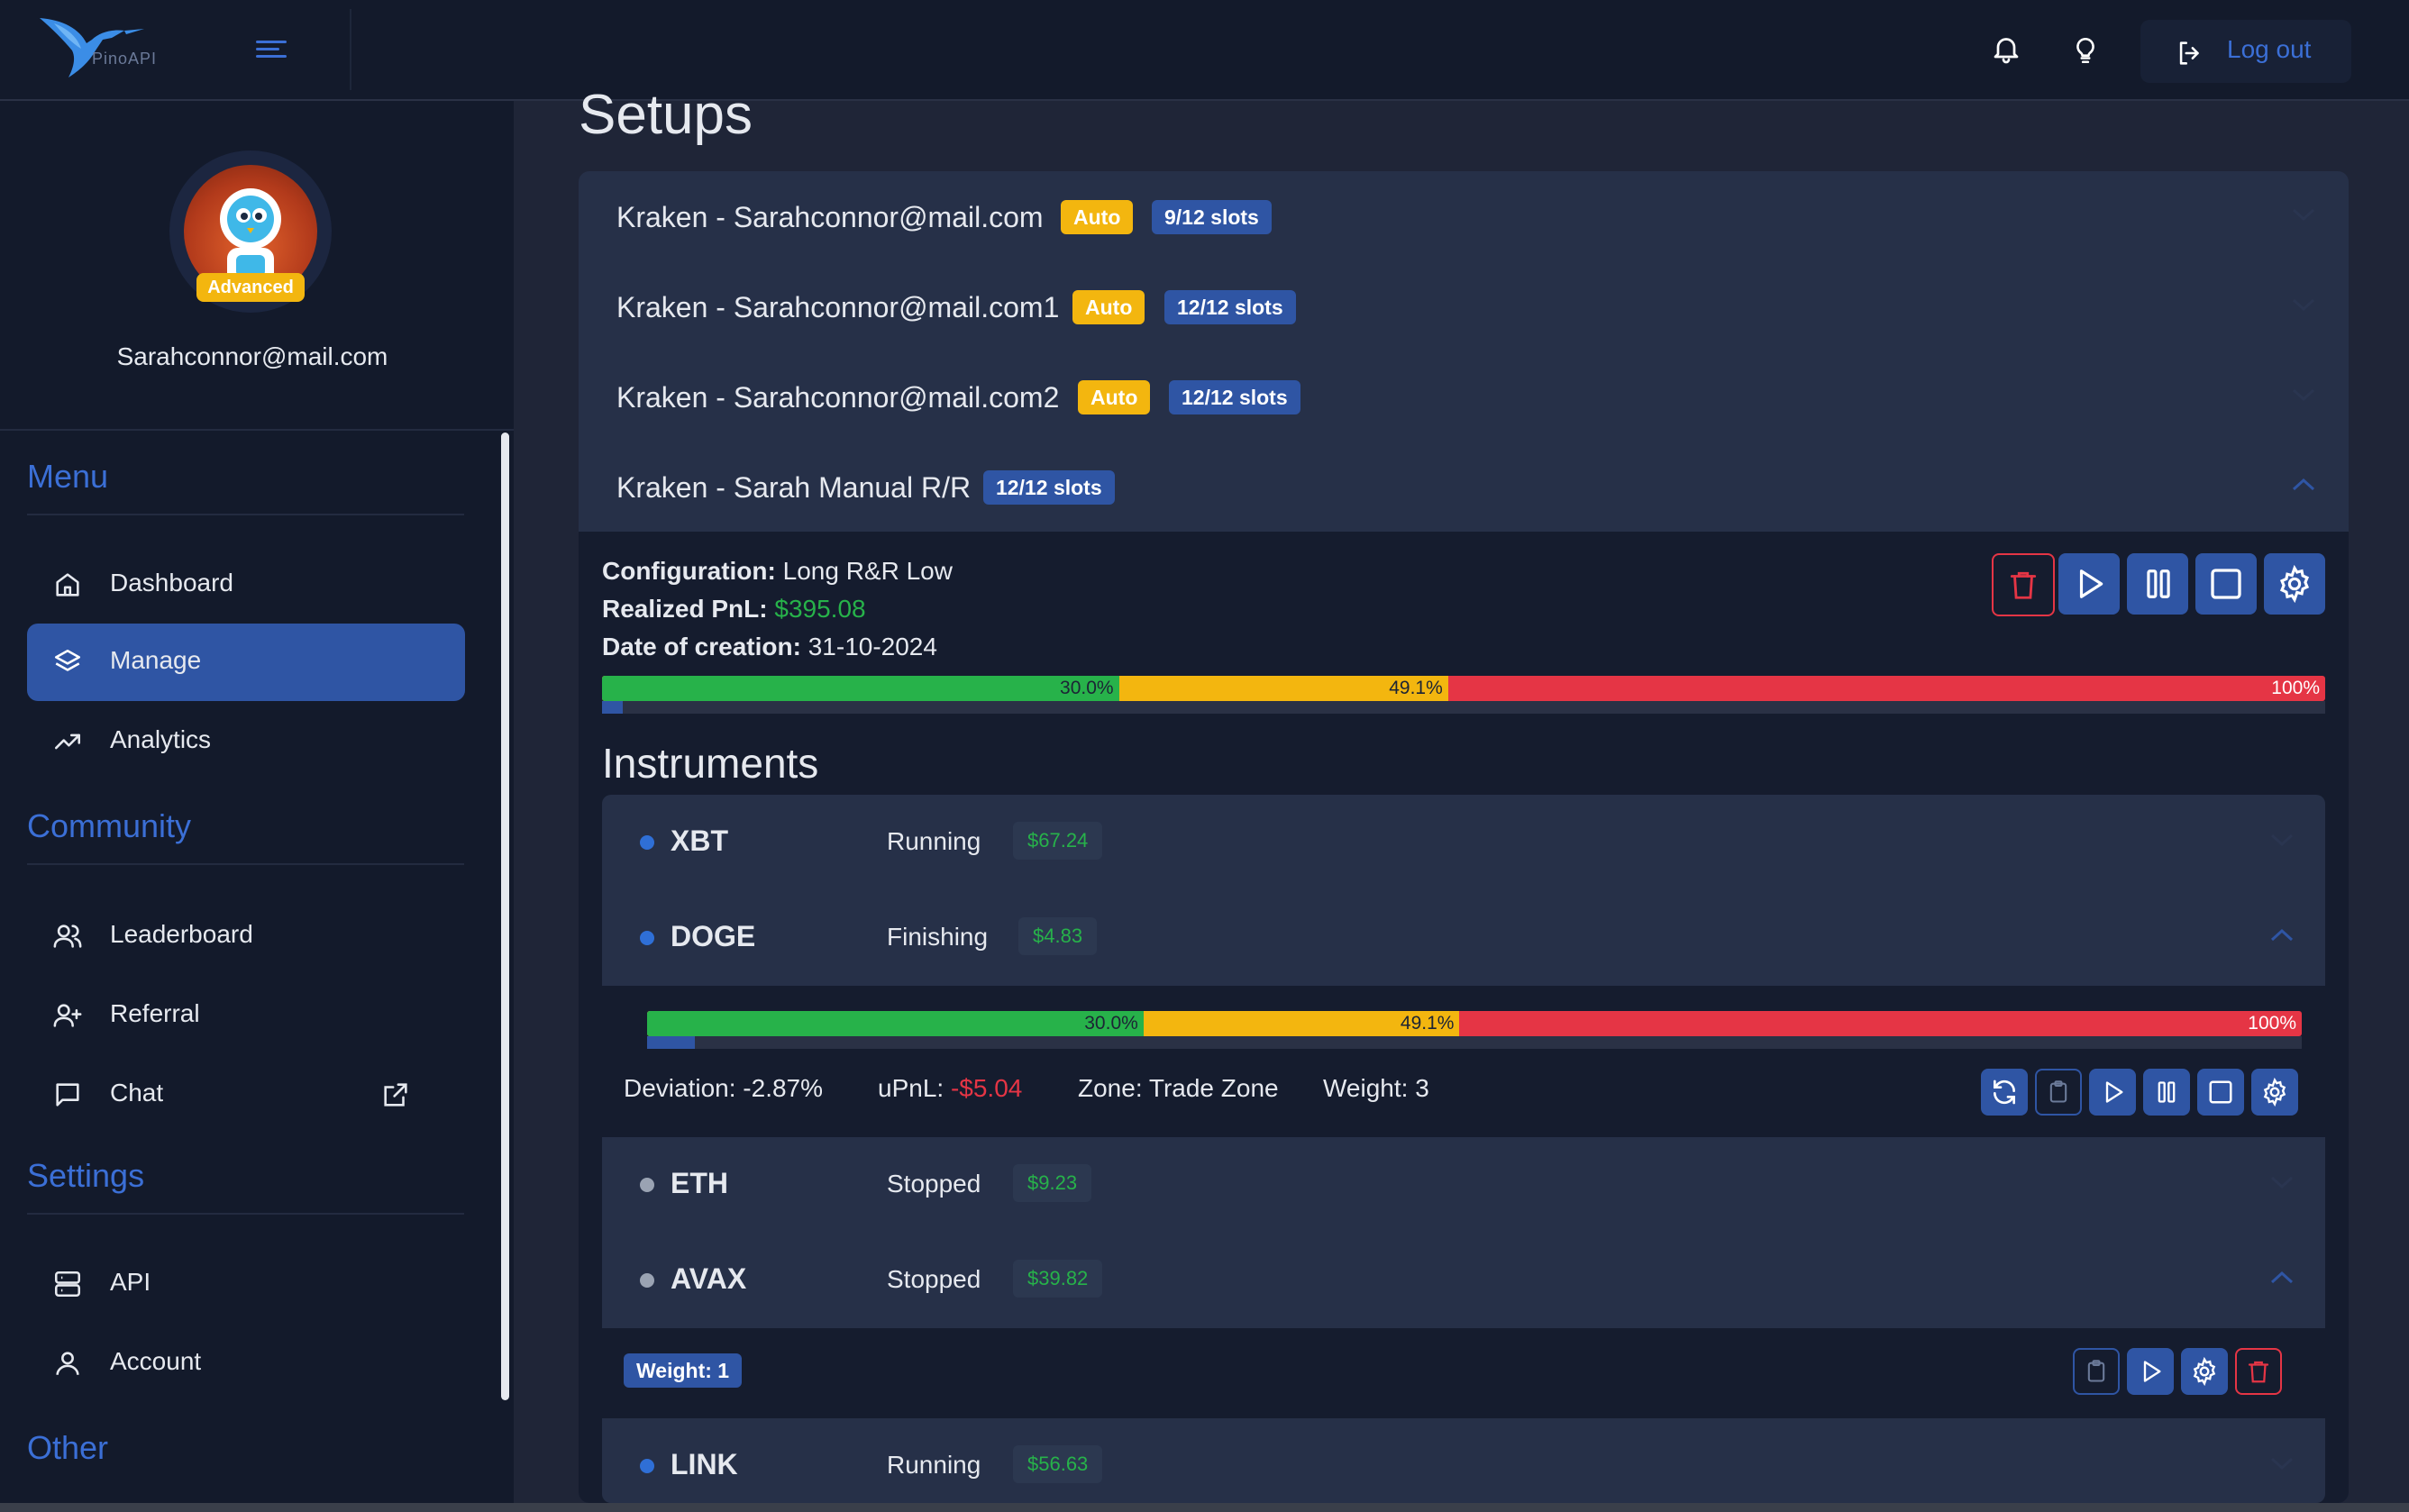 Image resolution: width=2409 pixels, height=1512 pixels. What do you see at coordinates (130, 1282) in the screenshot?
I see `sidebar-item-label: API` at bounding box center [130, 1282].